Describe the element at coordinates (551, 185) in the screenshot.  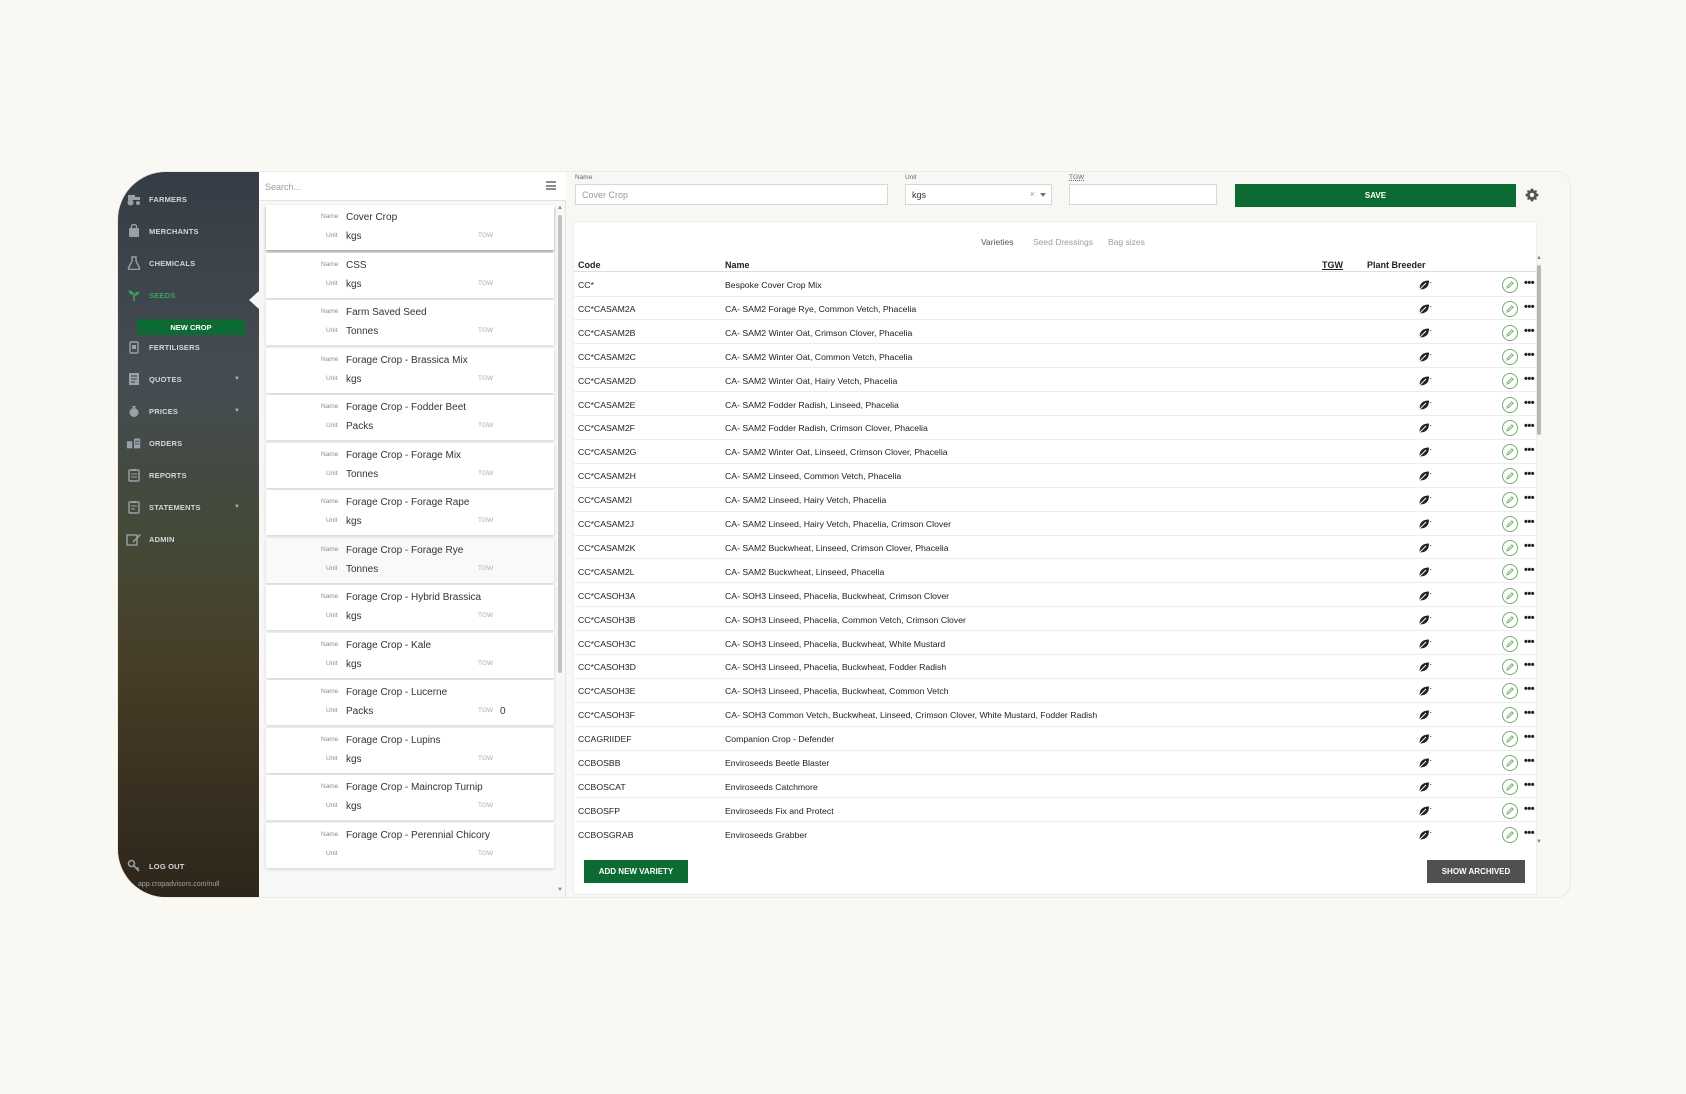
I see `menu-icon` at that location.